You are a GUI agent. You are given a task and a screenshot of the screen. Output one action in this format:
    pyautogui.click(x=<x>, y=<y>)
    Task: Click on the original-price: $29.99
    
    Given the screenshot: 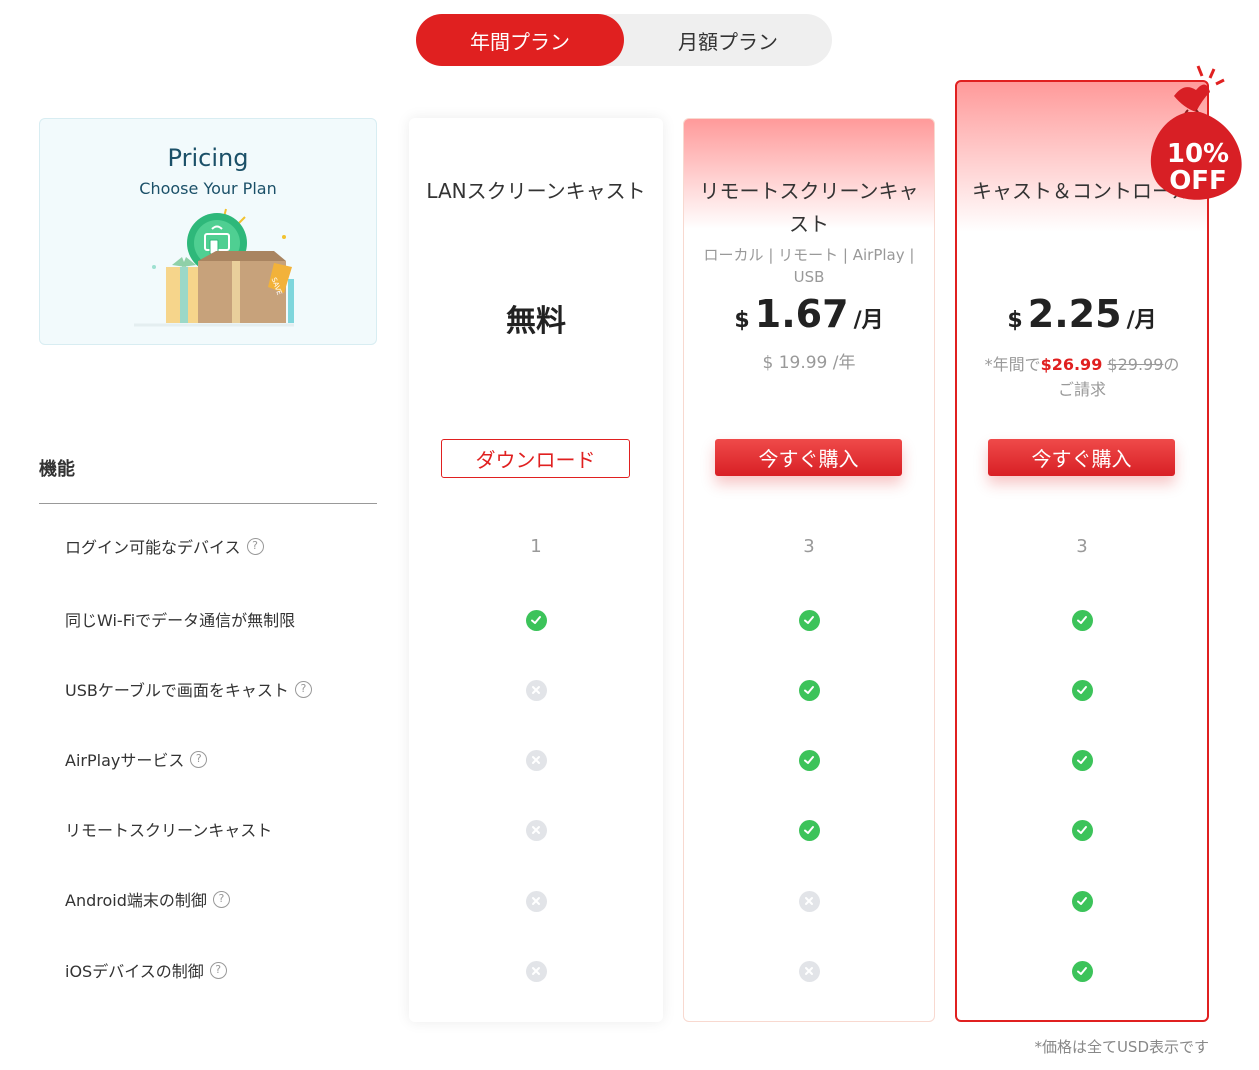 What is the action you would take?
    pyautogui.click(x=1135, y=364)
    